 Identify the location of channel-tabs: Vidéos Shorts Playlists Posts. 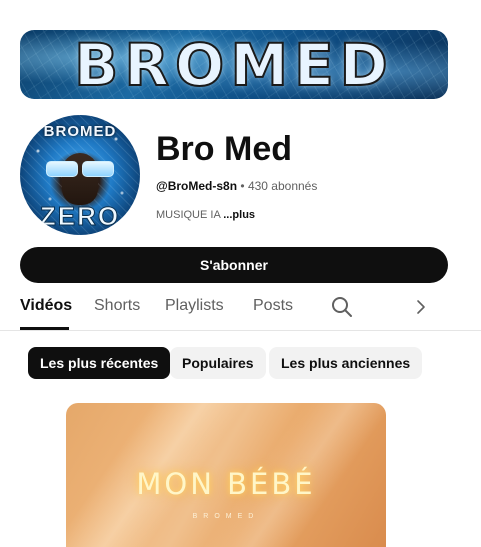
(240, 308).